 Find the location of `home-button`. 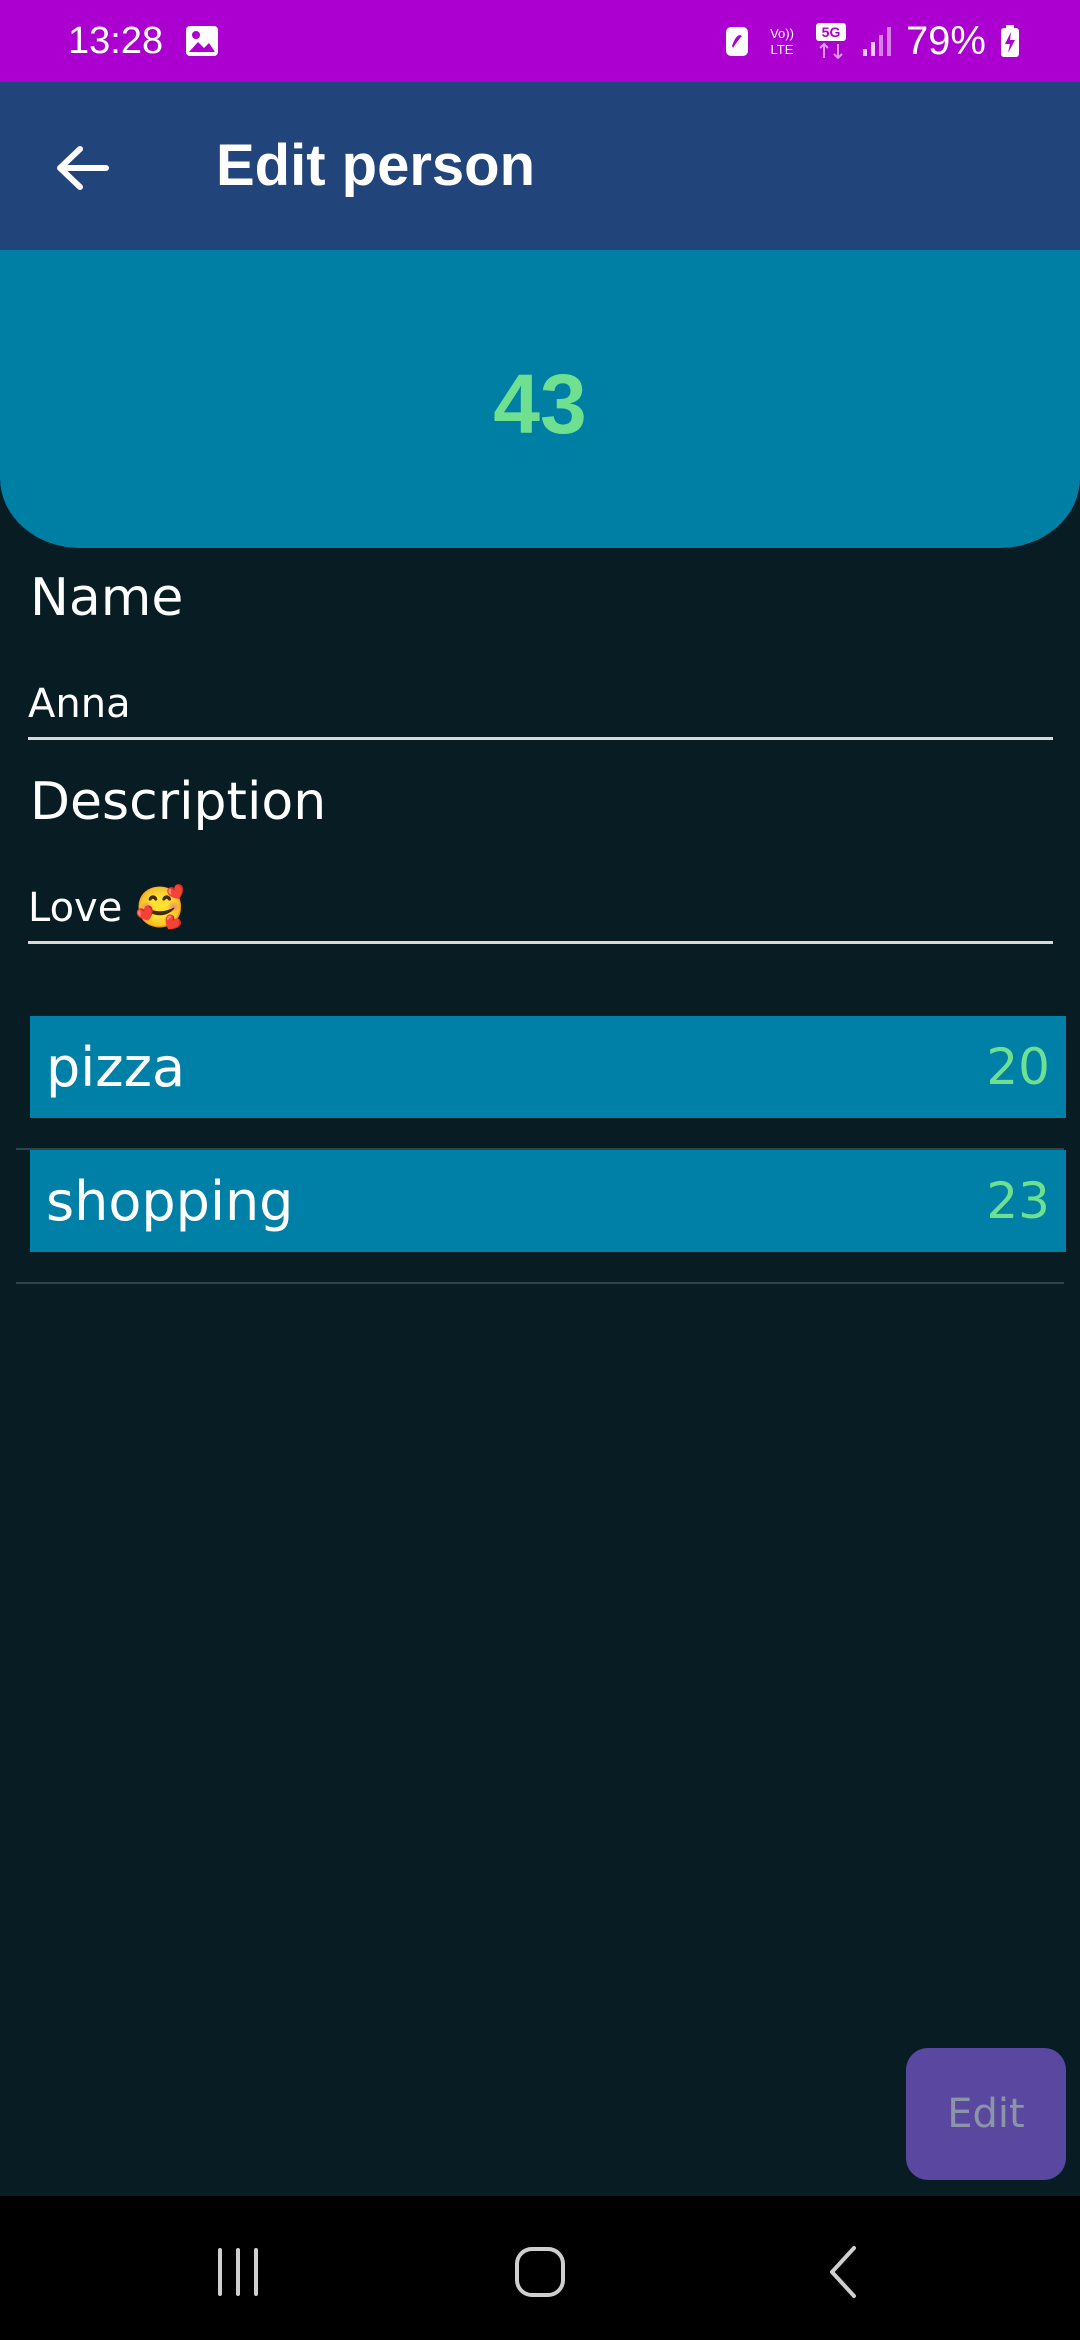

home-button is located at coordinates (540, 2272).